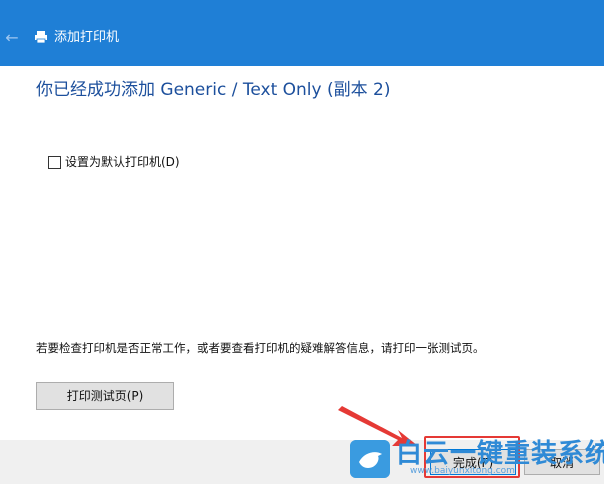 Image resolution: width=604 pixels, height=484 pixels. Describe the element at coordinates (41, 37) in the screenshot. I see `printer-icon` at that location.